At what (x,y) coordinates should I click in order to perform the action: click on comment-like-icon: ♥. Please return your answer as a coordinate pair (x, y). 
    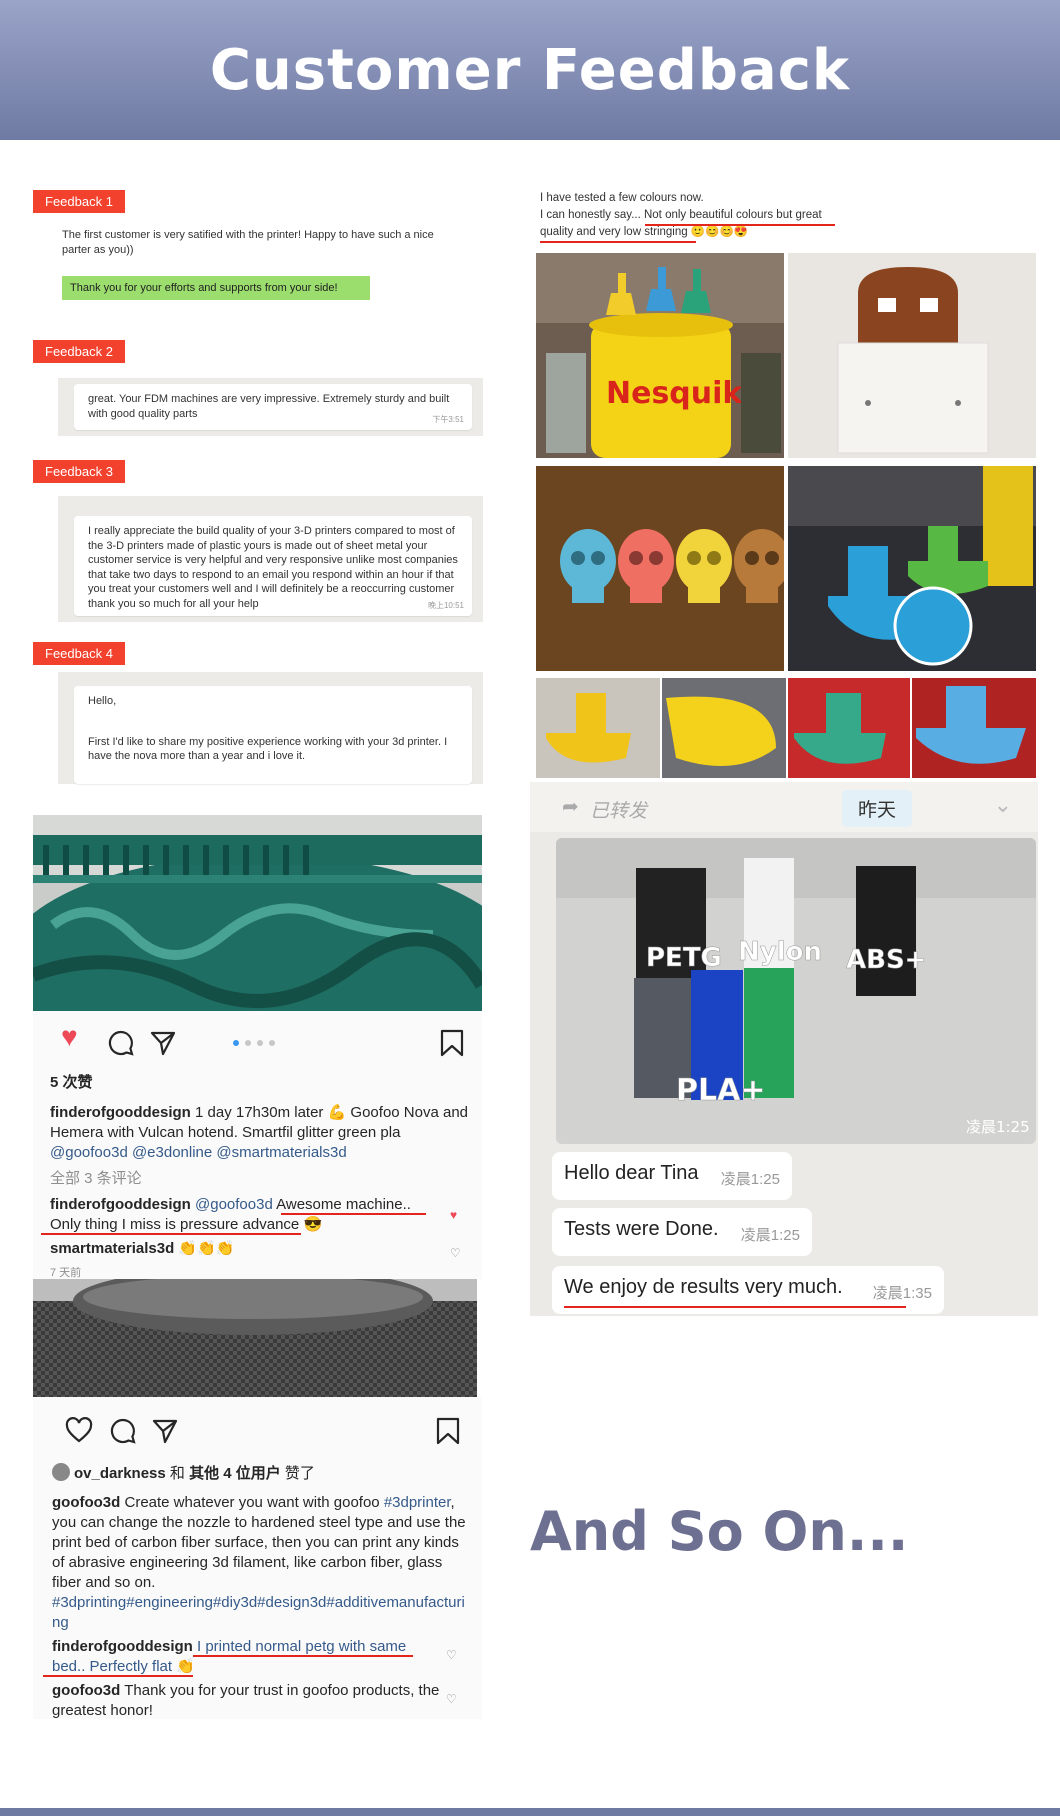
    Looking at the image, I should click on (453, 1215).